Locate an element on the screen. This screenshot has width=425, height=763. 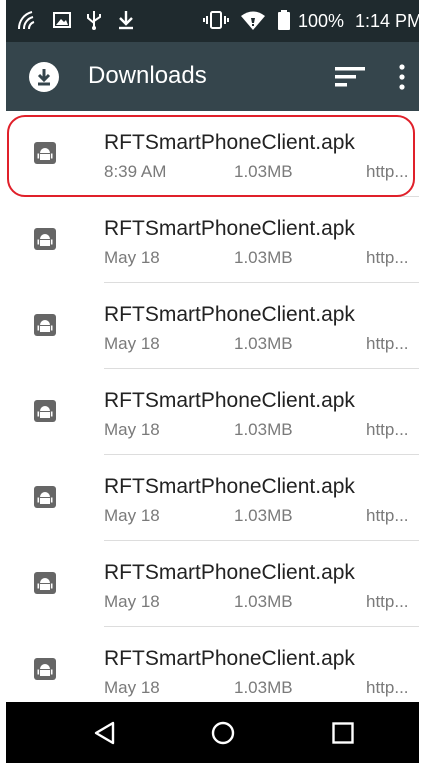
usb-icon is located at coordinates (94, 20).